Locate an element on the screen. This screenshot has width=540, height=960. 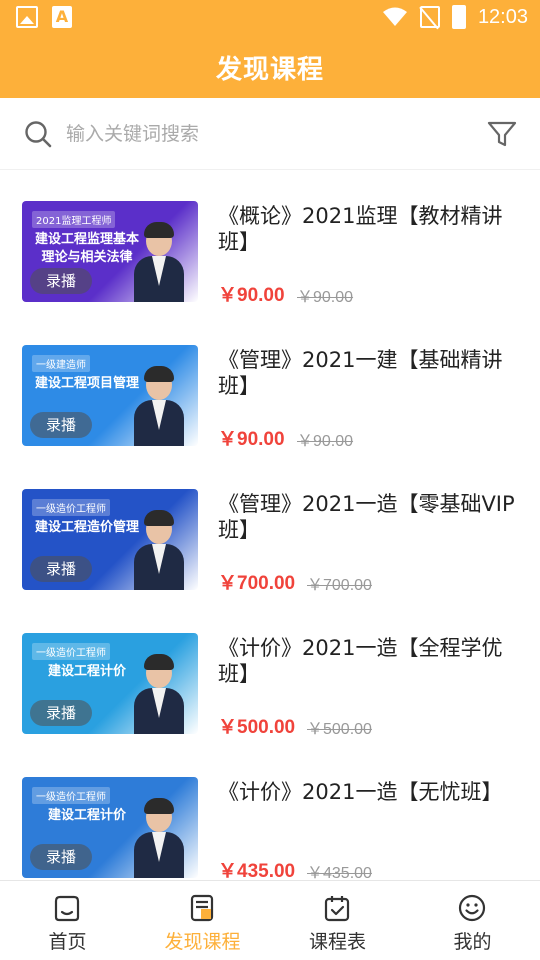
home-icon is located at coordinates (67, 908).